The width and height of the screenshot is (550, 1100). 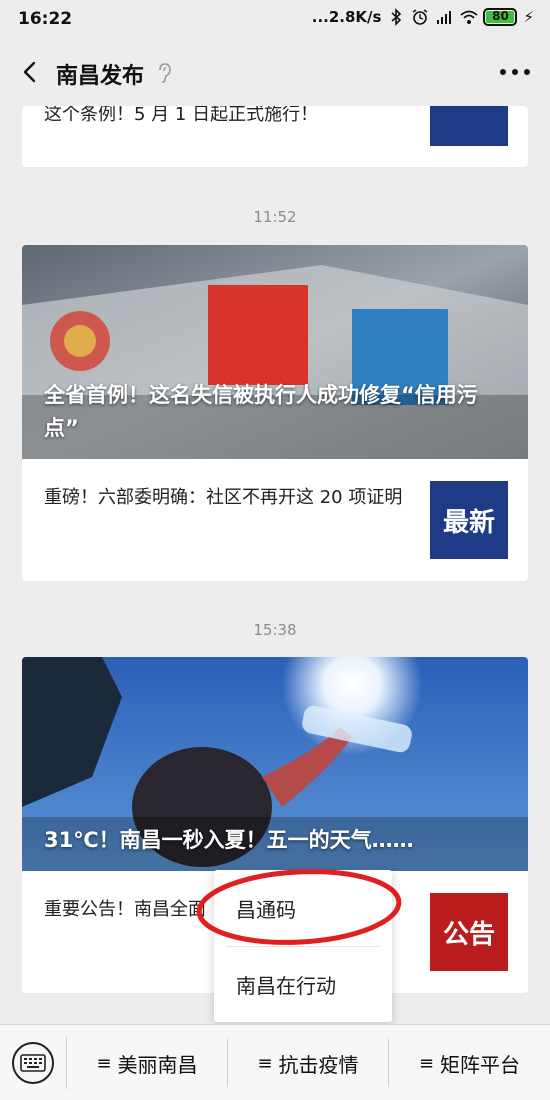 I want to click on message-timestamp: 15:38, so click(x=275, y=630).